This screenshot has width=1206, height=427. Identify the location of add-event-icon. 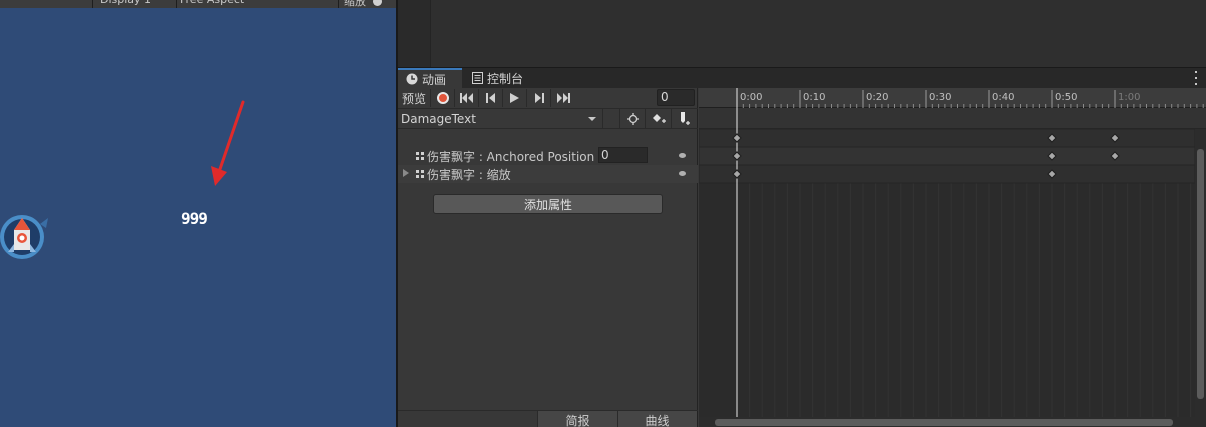
(685, 118).